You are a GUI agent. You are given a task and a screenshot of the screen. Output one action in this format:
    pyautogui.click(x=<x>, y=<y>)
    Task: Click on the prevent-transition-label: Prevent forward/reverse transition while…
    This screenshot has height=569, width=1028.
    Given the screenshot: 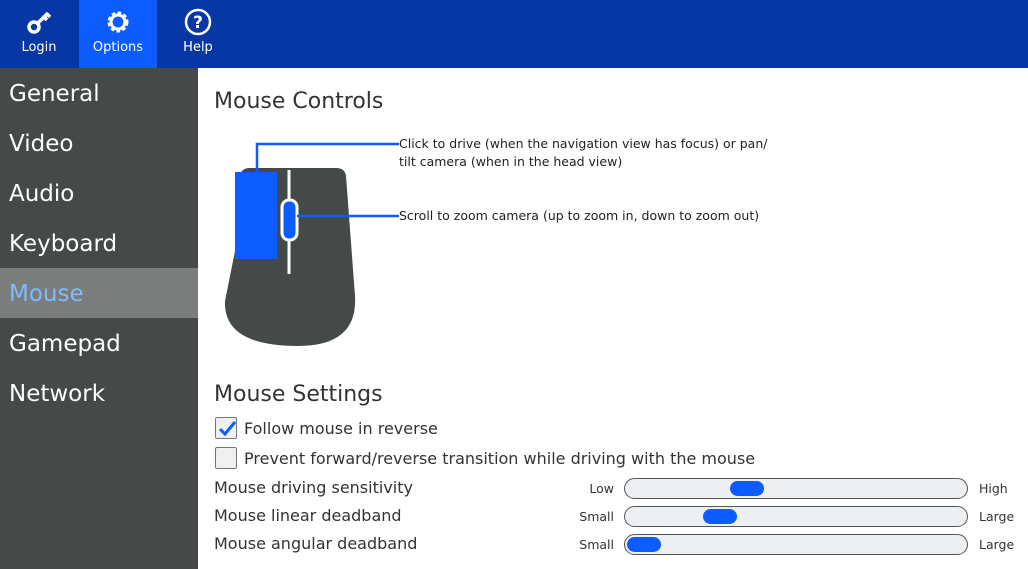 What is the action you would take?
    pyautogui.click(x=500, y=458)
    